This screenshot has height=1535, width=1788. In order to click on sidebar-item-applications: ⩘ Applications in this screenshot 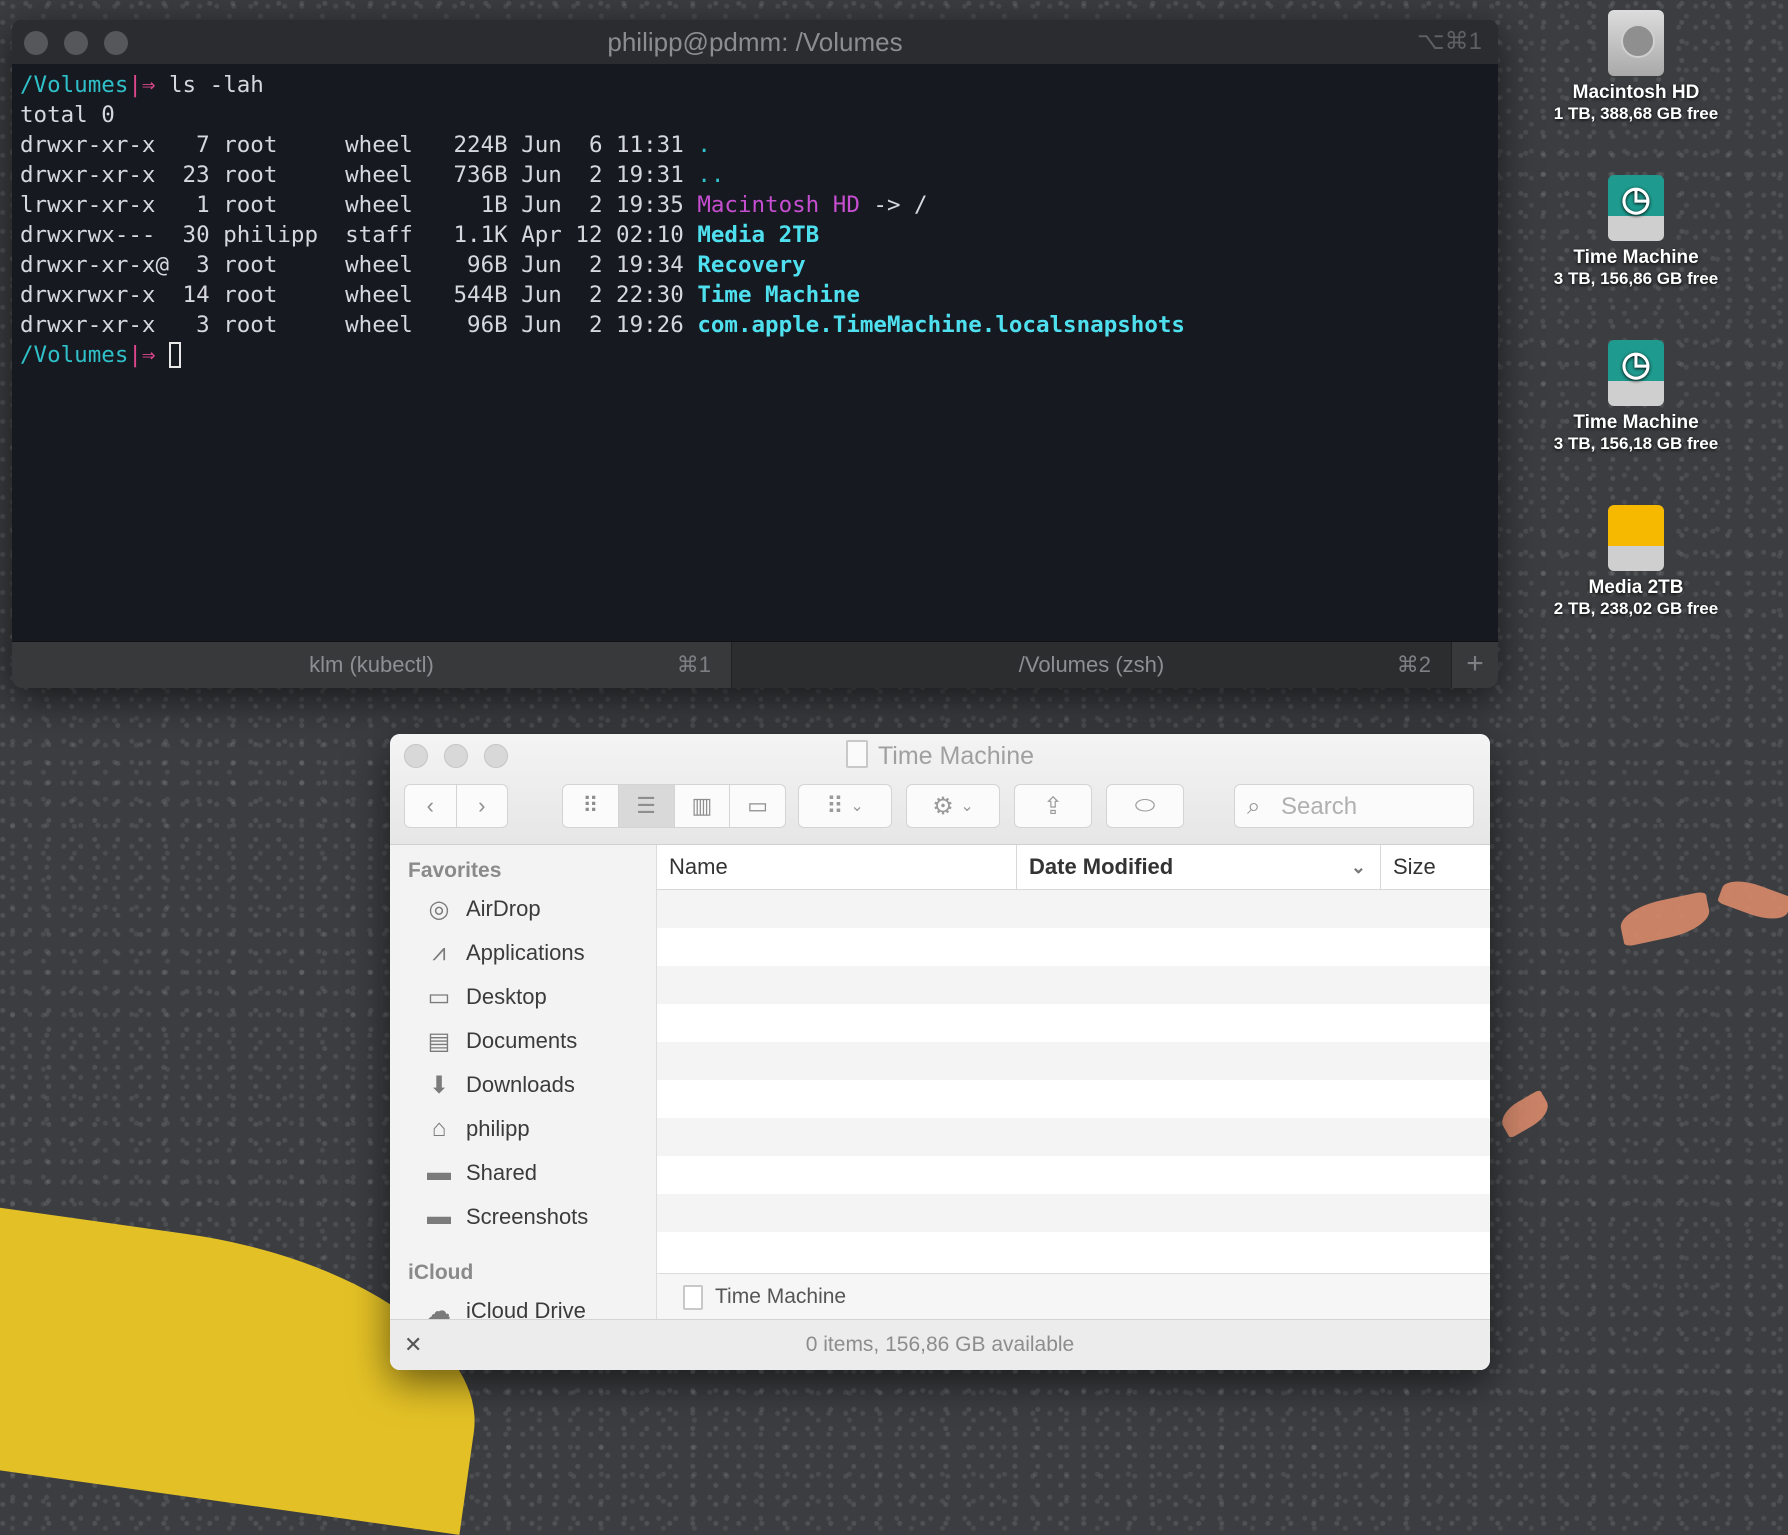, I will do `click(523, 953)`.